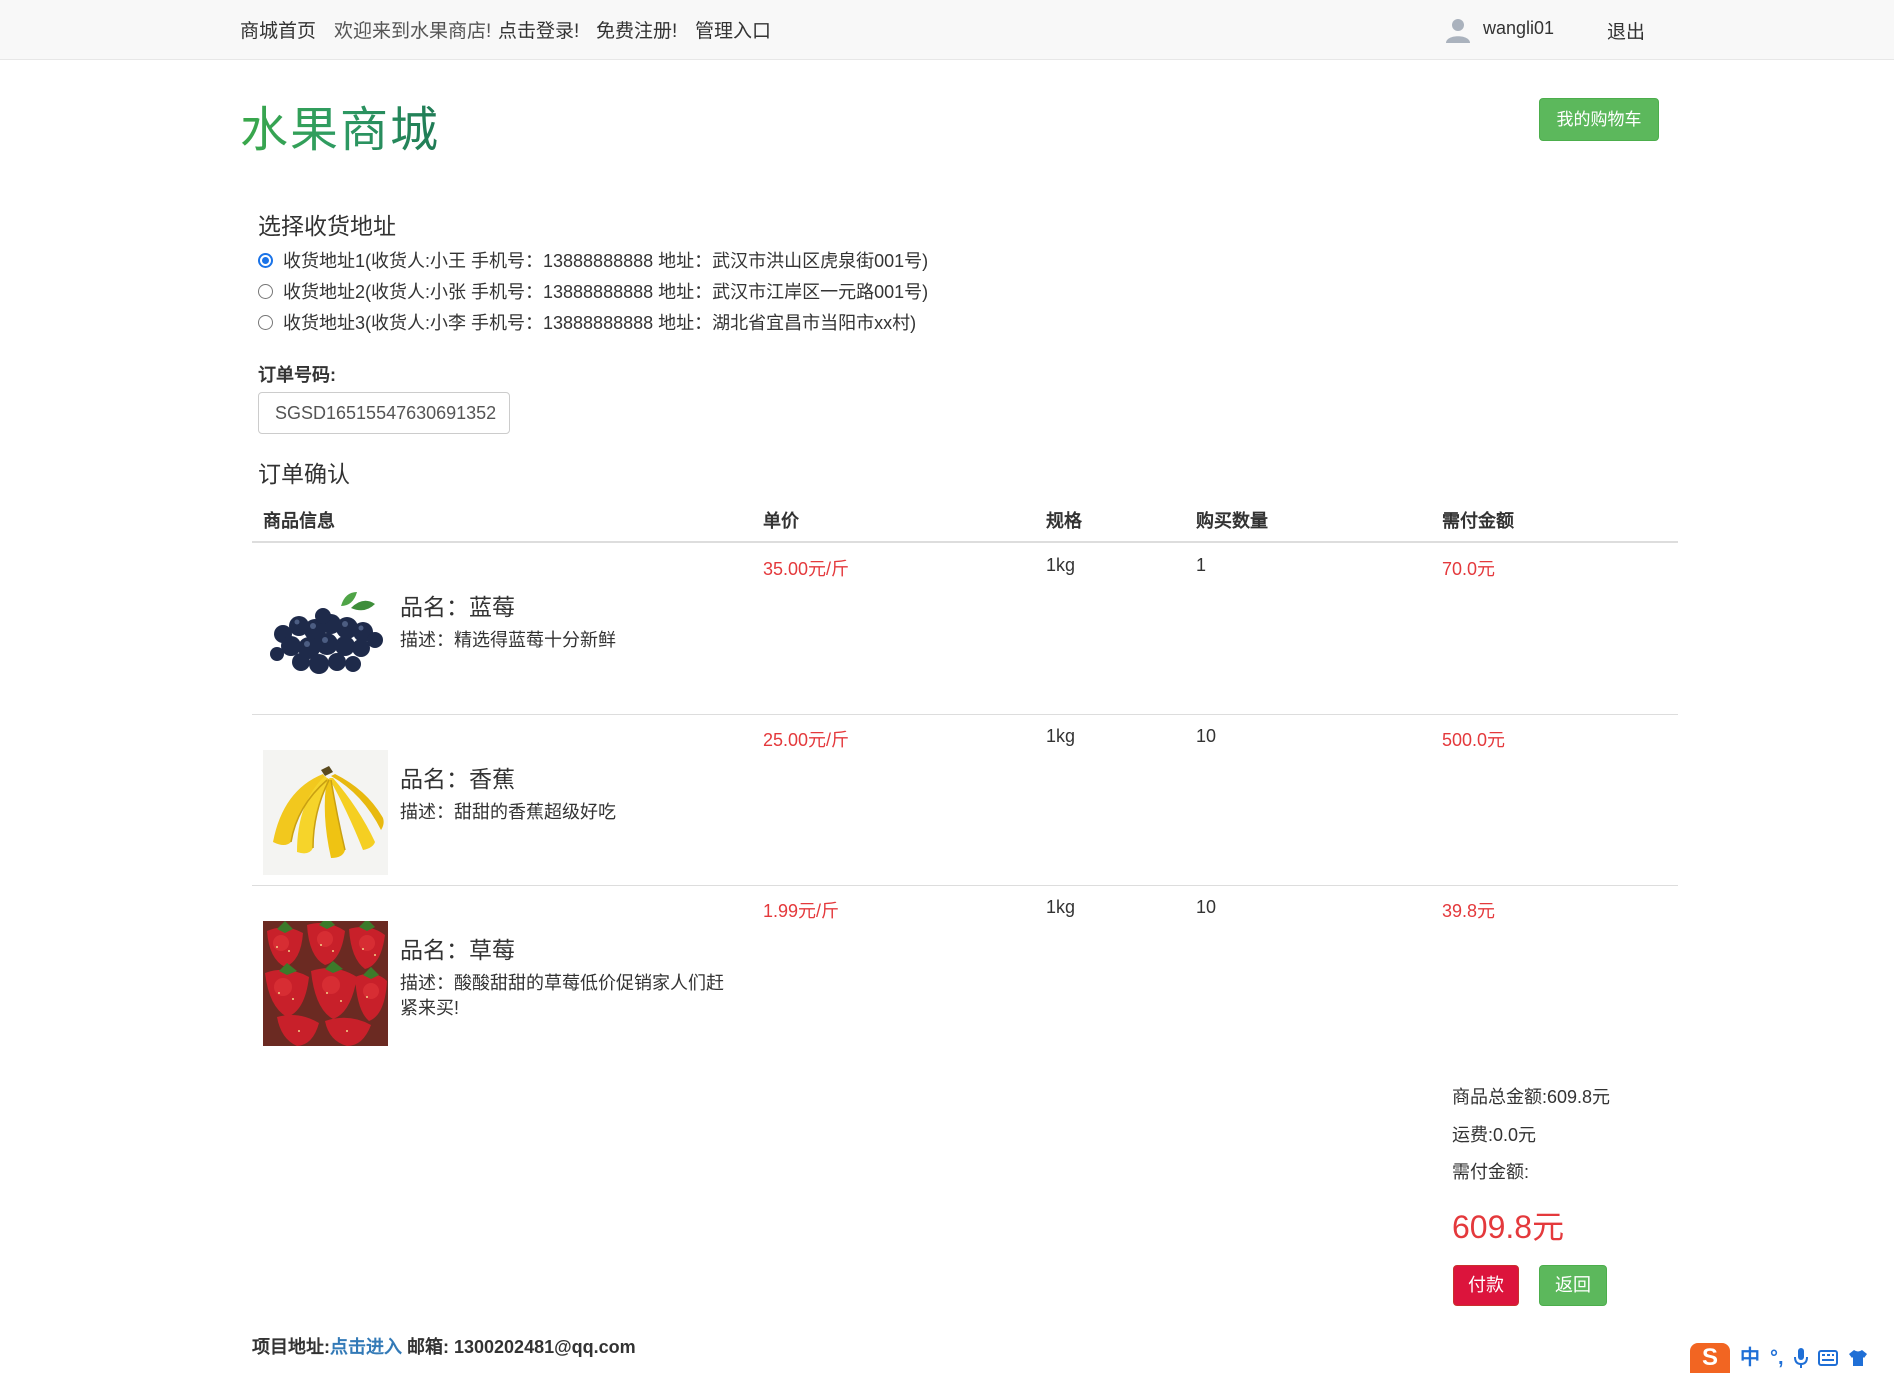  Describe the element at coordinates (1531, 1097) in the screenshot. I see `goods-total: 商品总金额:609.8元` at that location.